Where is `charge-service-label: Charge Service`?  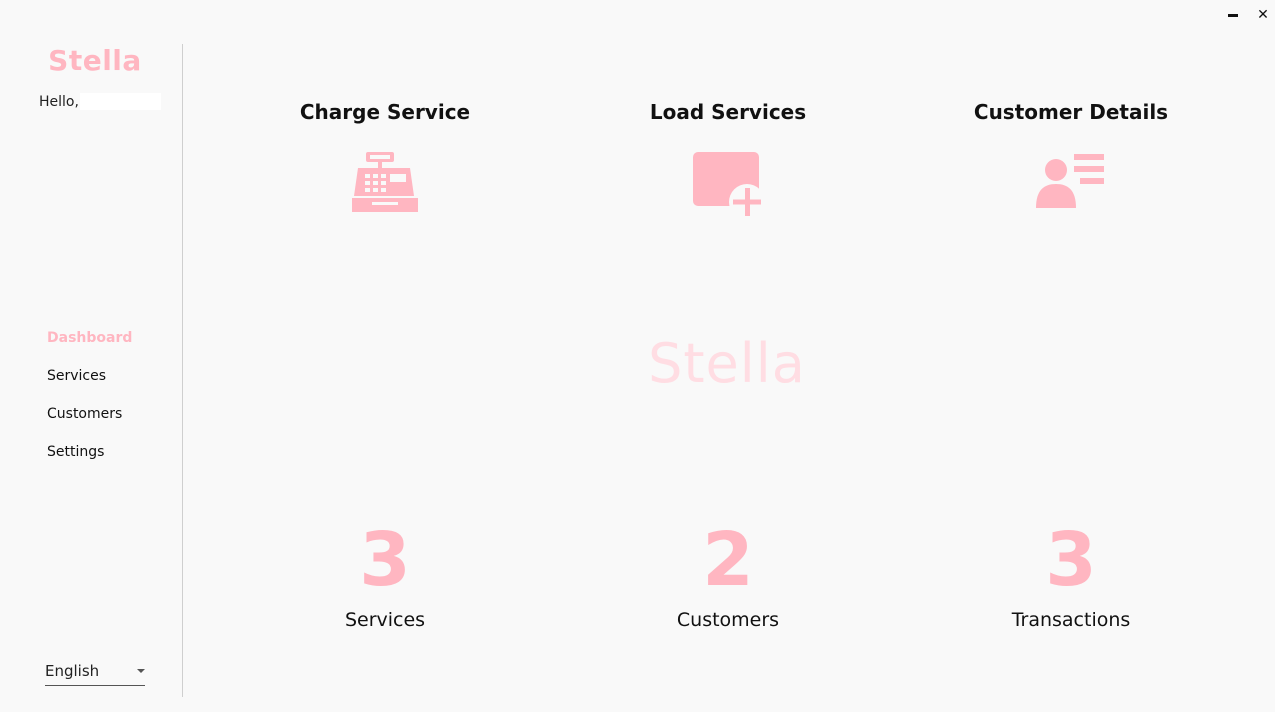 charge-service-label: Charge Service is located at coordinates (385, 112).